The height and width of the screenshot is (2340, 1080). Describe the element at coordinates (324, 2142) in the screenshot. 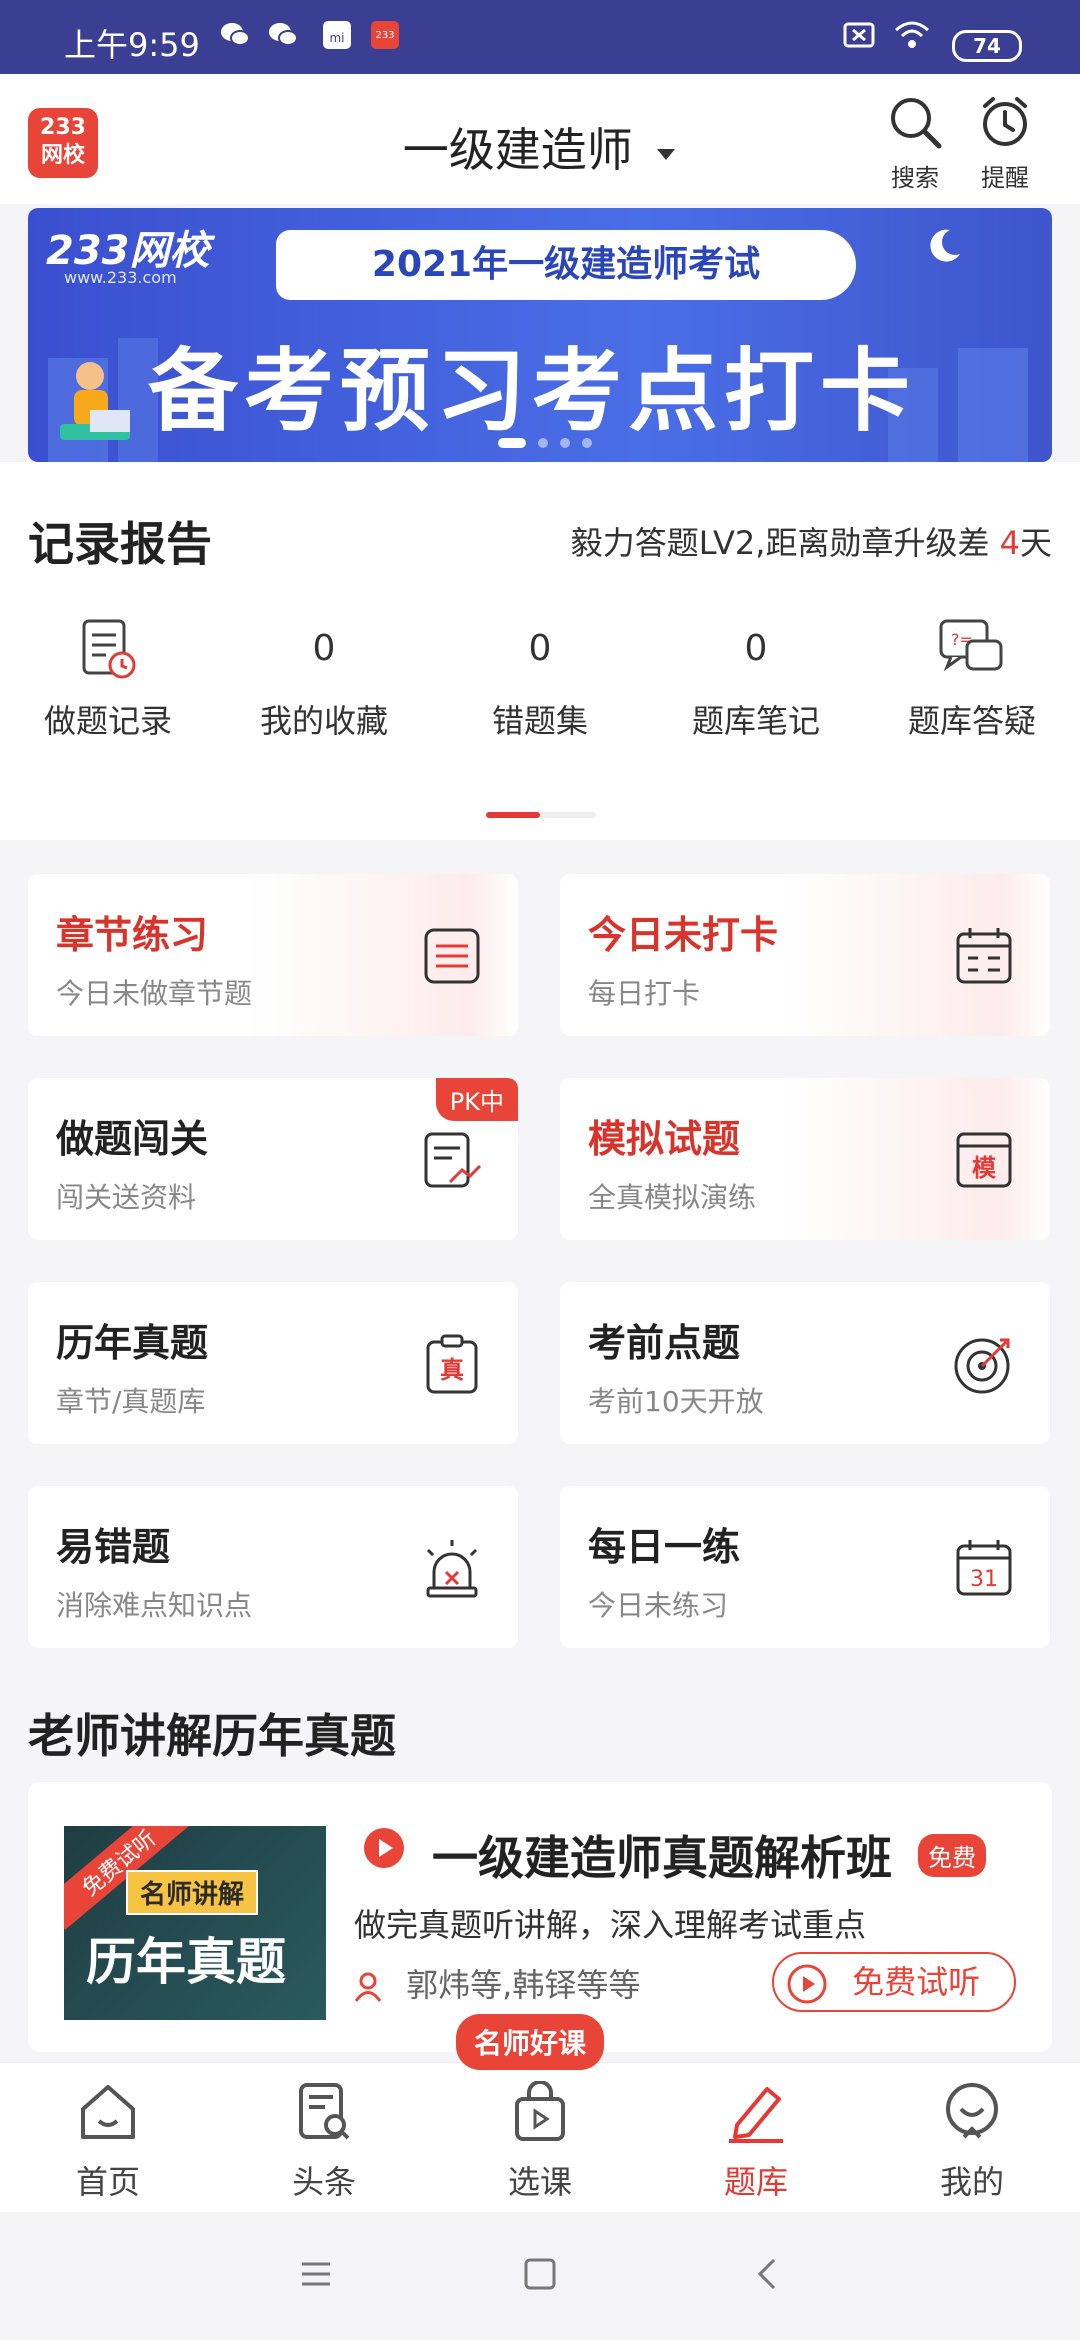

I see `nav-news: 头条` at that location.